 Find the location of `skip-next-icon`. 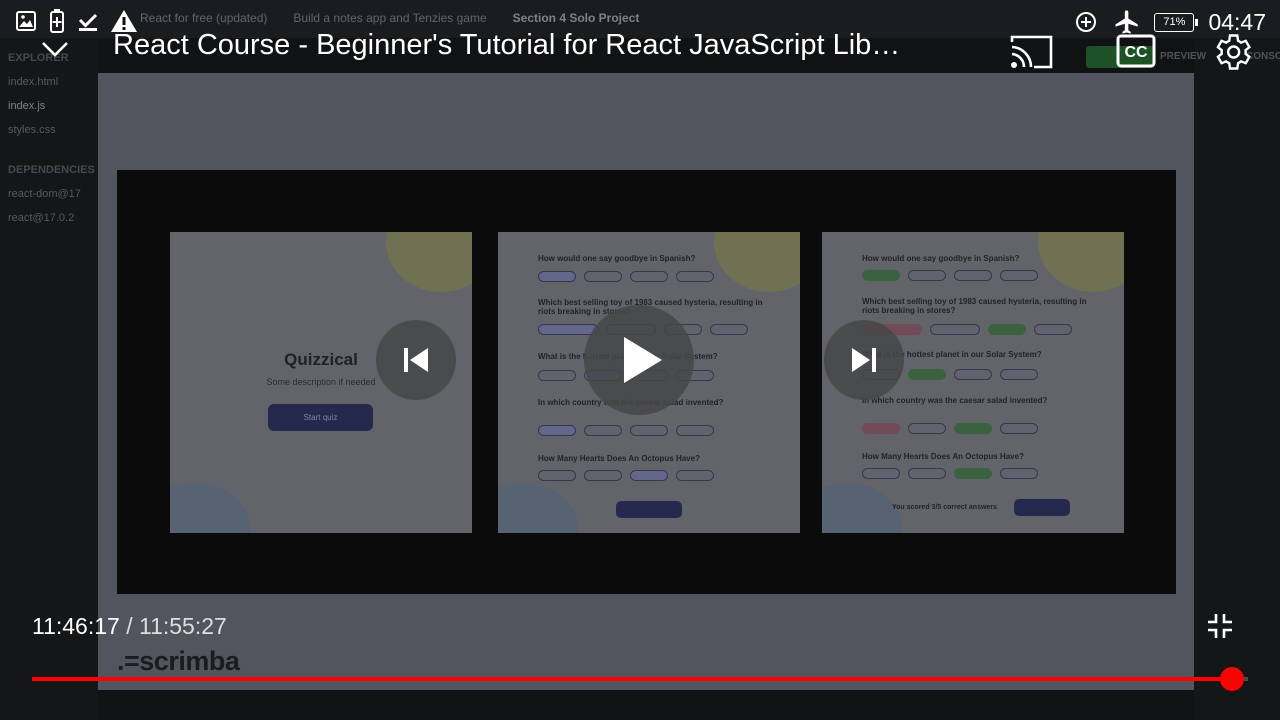

skip-next-icon is located at coordinates (864, 360).